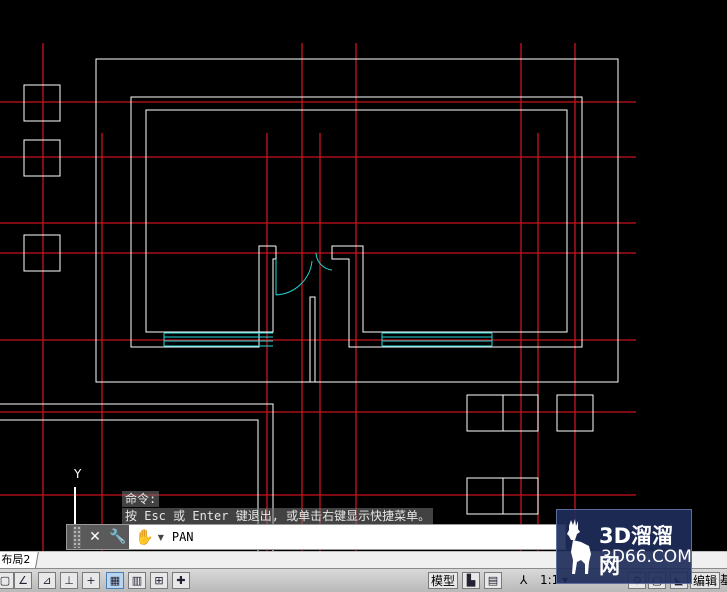 This screenshot has width=727, height=592. I want to click on command-line: ✕ 🔧 ✋ ▼ PAN, so click(316, 537).